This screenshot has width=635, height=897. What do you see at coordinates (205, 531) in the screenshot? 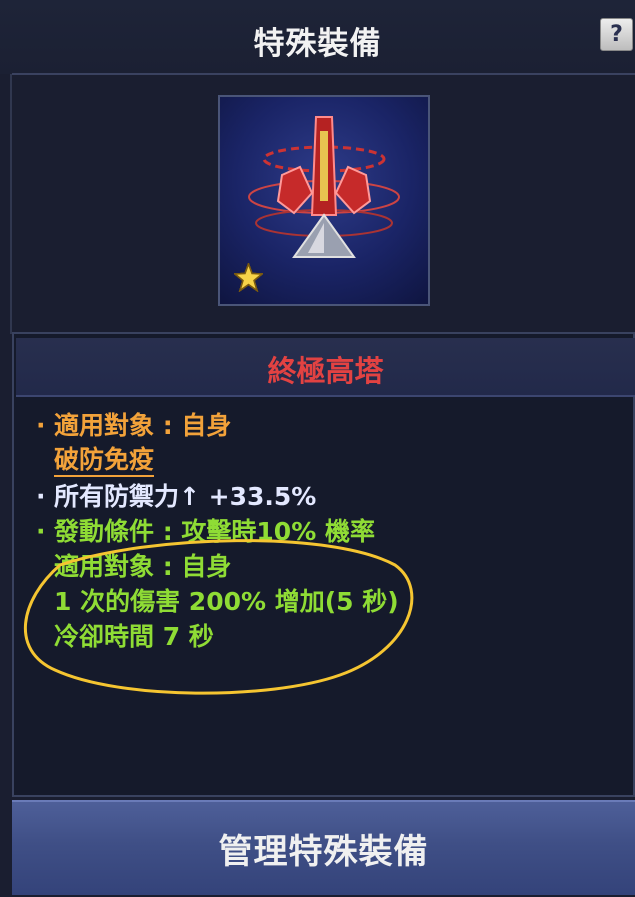
I see `effect-line: · 發動條件 : 攻擊時10% 機率` at bounding box center [205, 531].